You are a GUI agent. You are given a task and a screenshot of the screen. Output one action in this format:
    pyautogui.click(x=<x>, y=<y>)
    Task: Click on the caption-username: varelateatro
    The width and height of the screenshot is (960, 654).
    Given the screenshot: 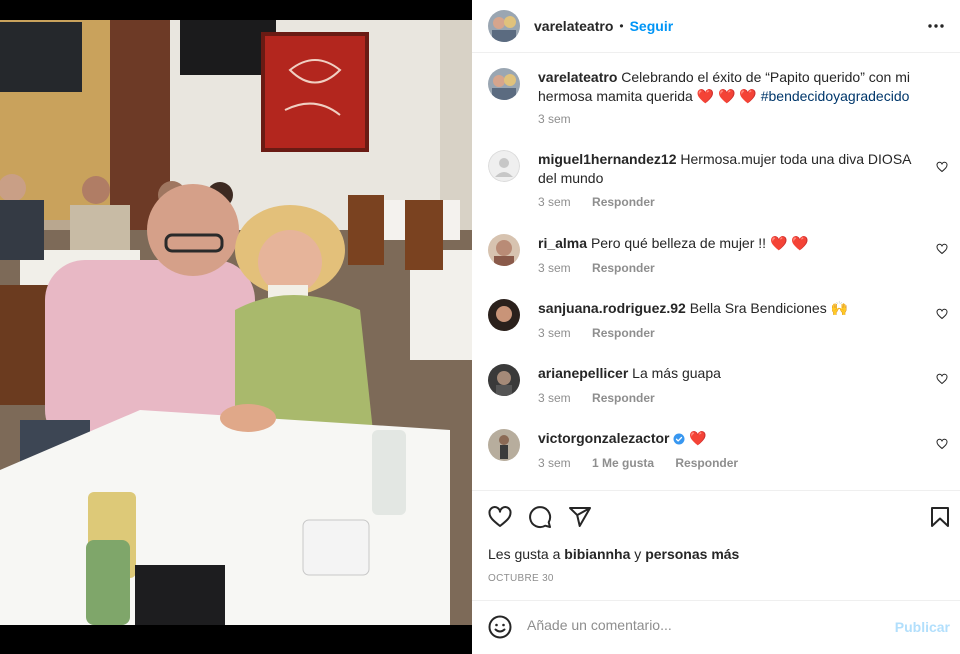 What is the action you would take?
    pyautogui.click(x=577, y=77)
    